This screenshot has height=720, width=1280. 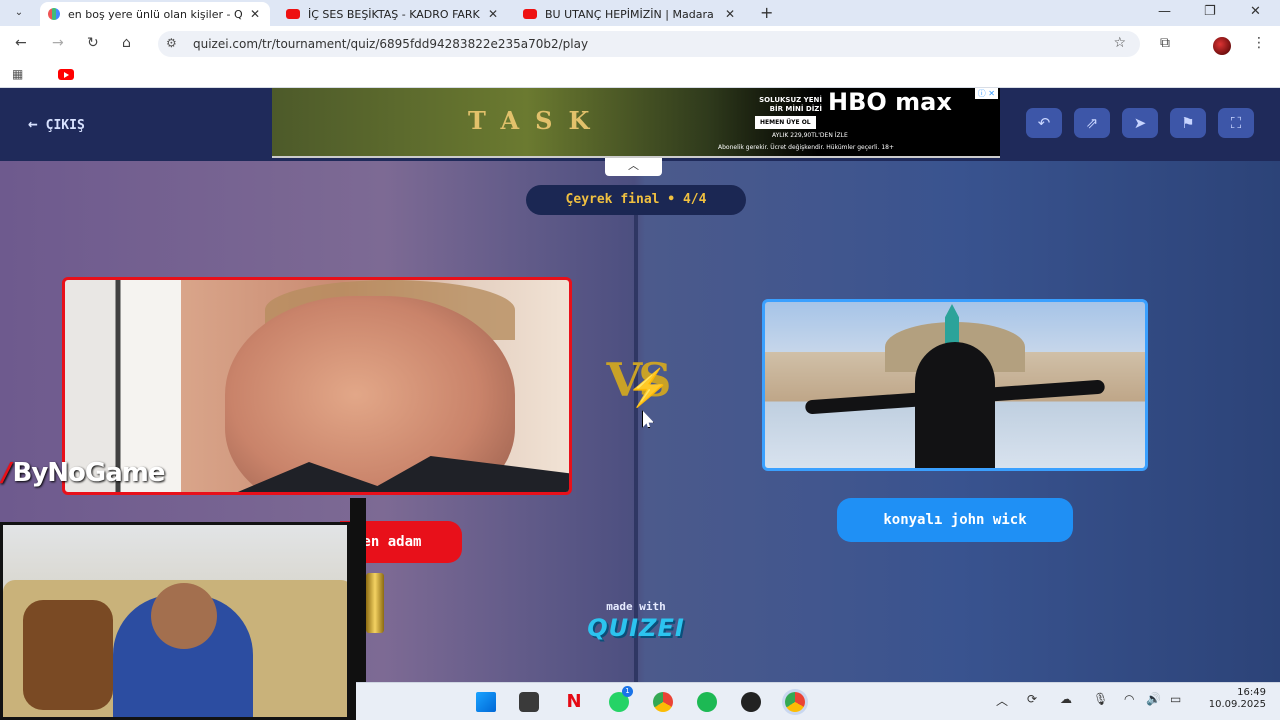 What do you see at coordinates (640, 75) in the screenshot?
I see `bookmarks-bar: ▦` at bounding box center [640, 75].